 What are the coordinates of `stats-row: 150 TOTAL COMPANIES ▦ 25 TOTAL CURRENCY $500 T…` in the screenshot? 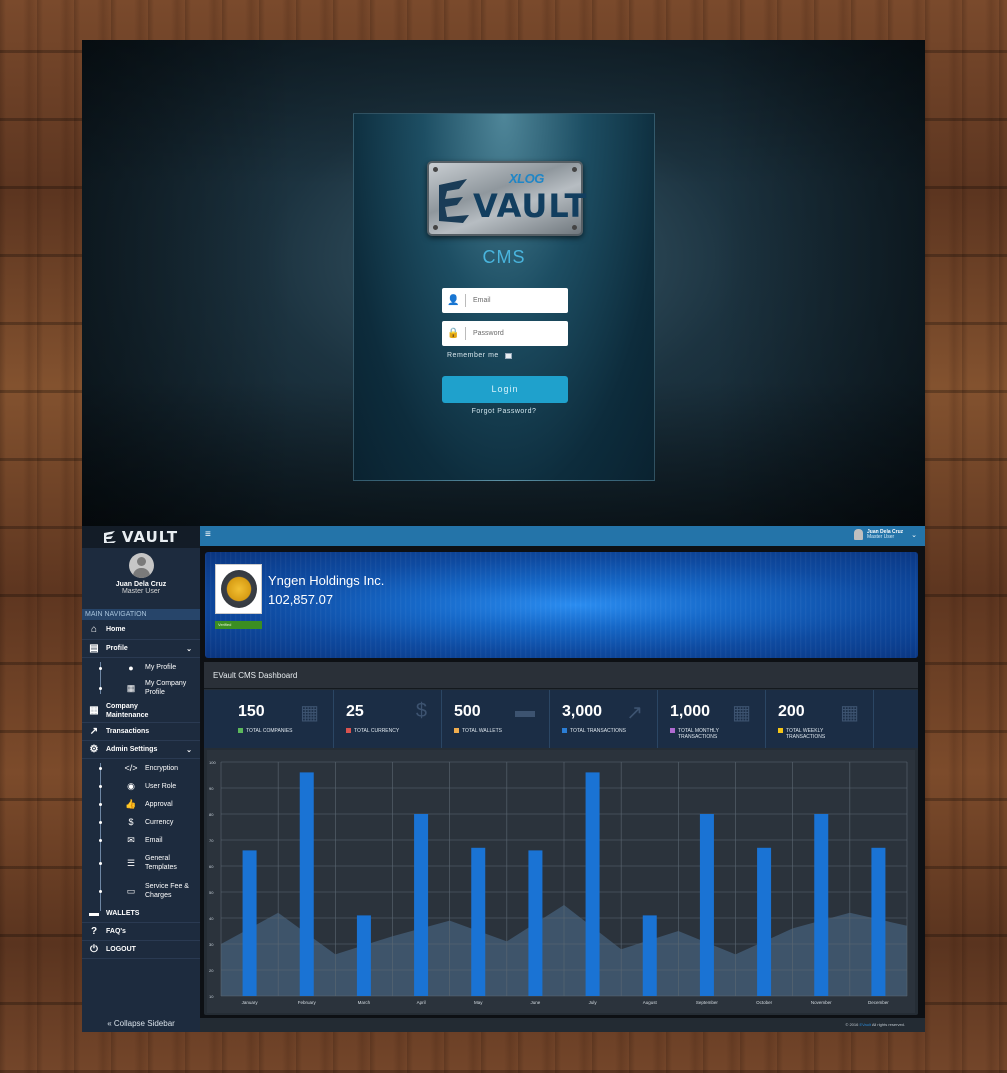 It's located at (561, 719).